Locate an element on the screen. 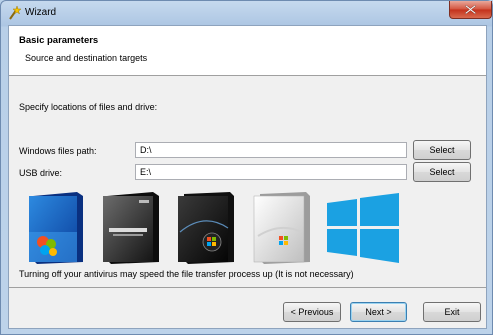 The width and height of the screenshot is (493, 335). next-button: Next > is located at coordinates (378, 312).